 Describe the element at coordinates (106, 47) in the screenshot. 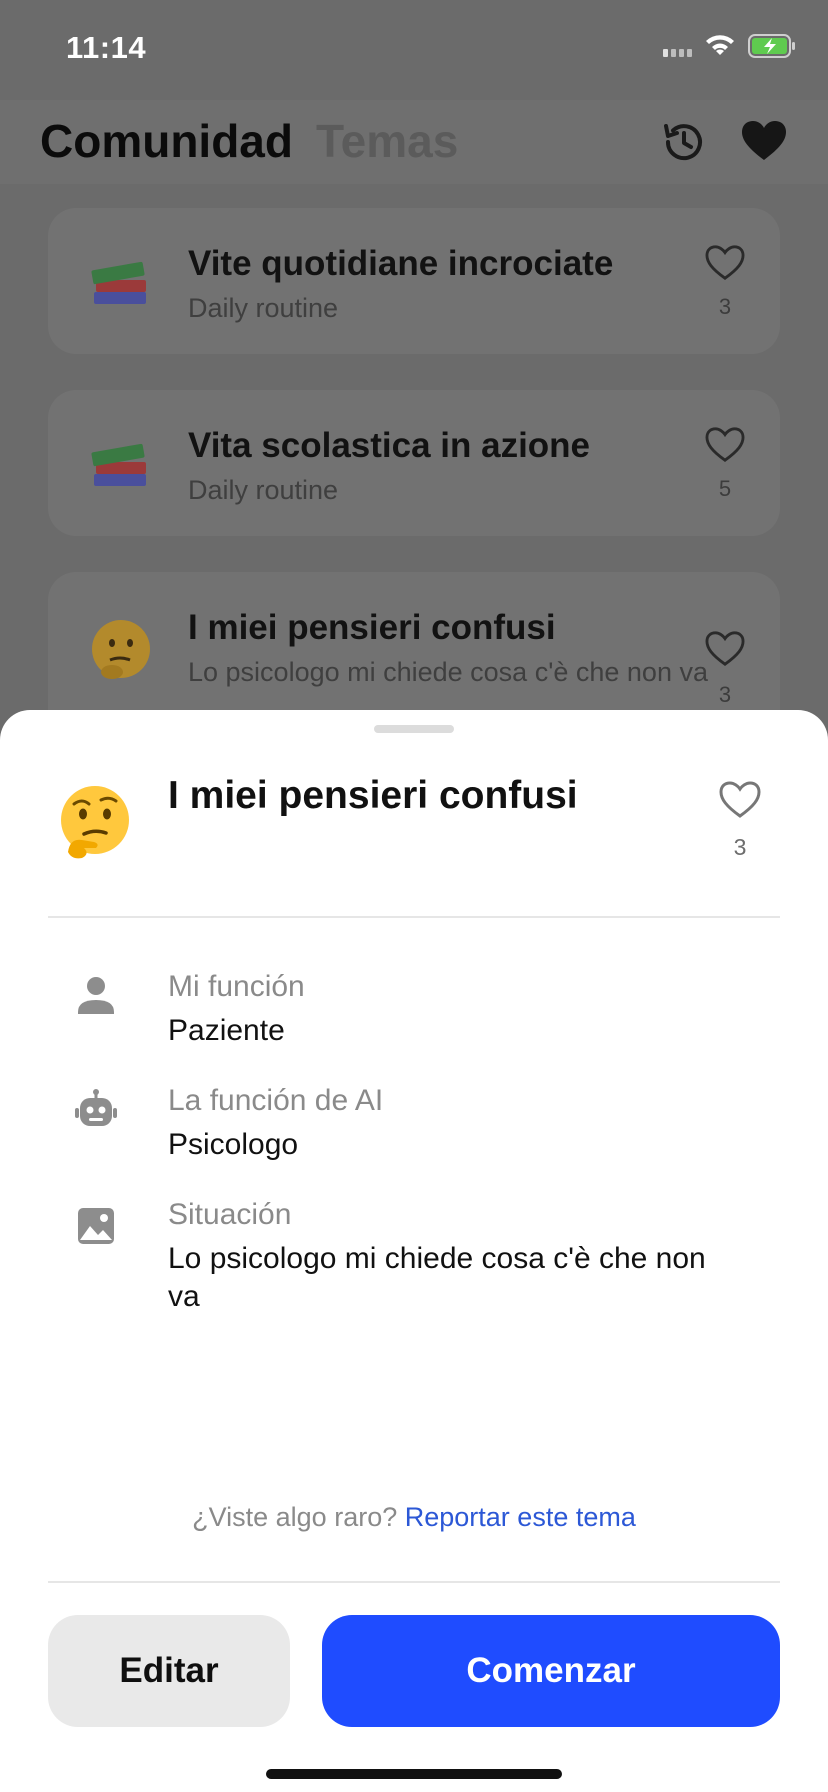

I see `status-time: 11:14` at that location.